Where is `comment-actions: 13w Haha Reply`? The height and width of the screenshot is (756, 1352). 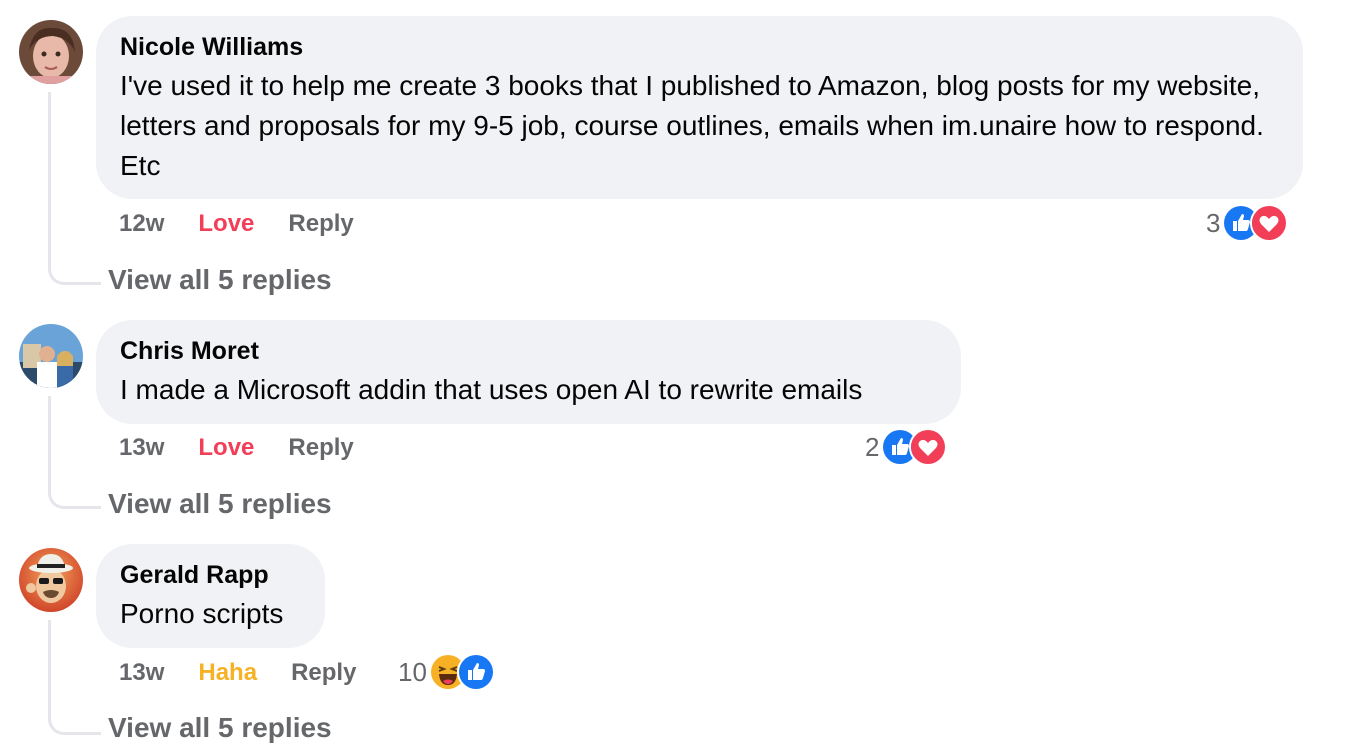
comment-actions: 13w Haha Reply is located at coordinates (237, 673).